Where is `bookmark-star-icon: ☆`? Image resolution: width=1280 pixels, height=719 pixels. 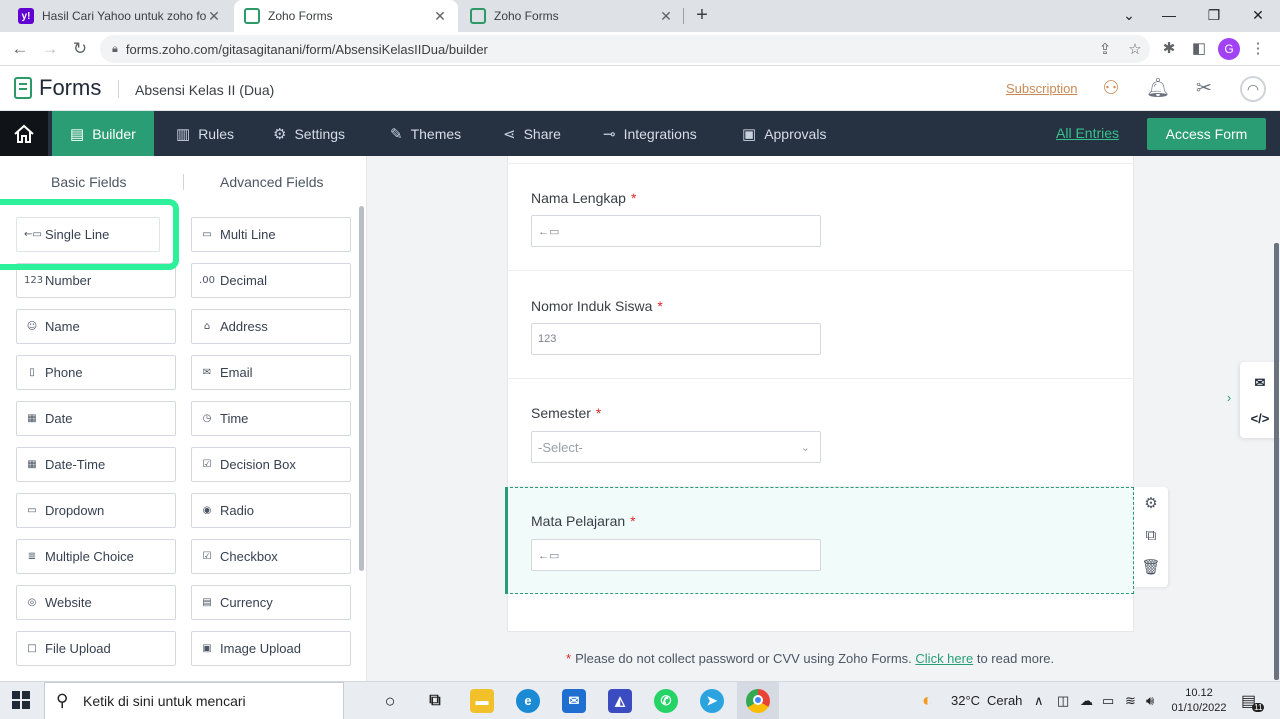 bookmark-star-icon: ☆ is located at coordinates (1135, 49).